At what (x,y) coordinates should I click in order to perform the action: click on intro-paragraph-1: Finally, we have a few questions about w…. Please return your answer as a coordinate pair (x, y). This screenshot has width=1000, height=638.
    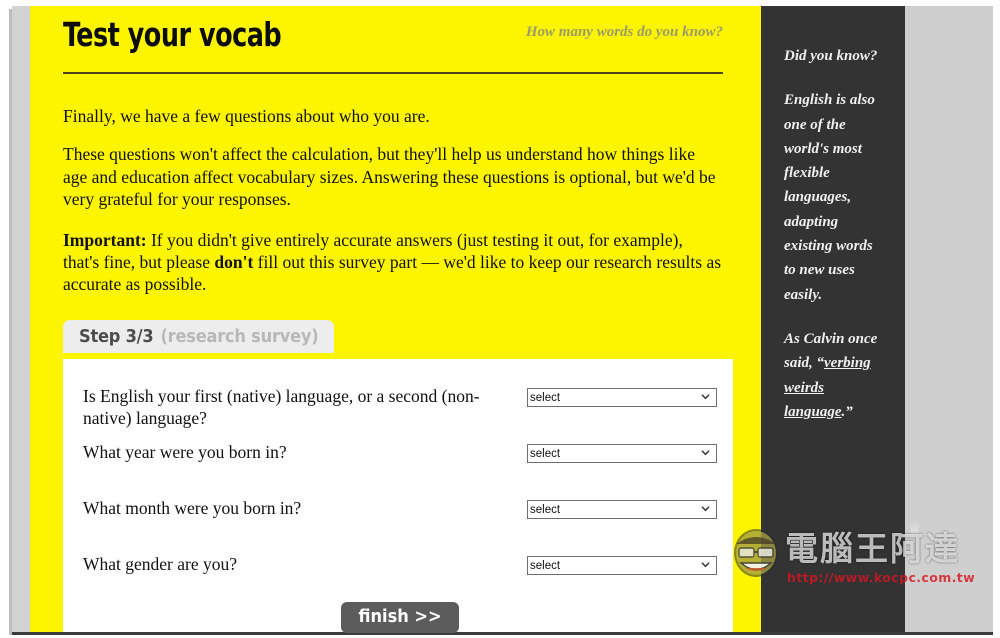
    Looking at the image, I should click on (246, 116).